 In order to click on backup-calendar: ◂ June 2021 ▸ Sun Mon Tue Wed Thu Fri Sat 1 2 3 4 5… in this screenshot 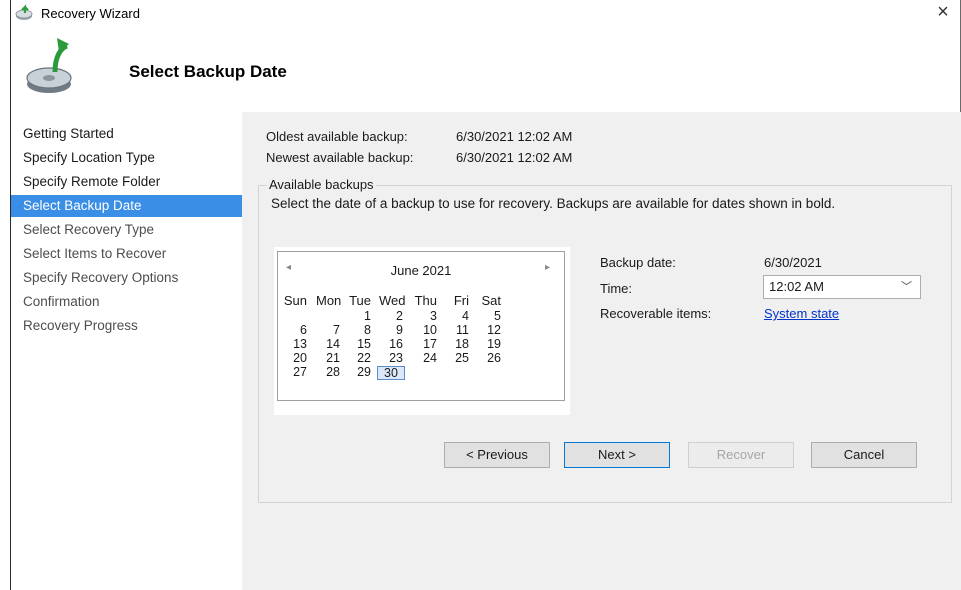, I will do `click(421, 326)`.